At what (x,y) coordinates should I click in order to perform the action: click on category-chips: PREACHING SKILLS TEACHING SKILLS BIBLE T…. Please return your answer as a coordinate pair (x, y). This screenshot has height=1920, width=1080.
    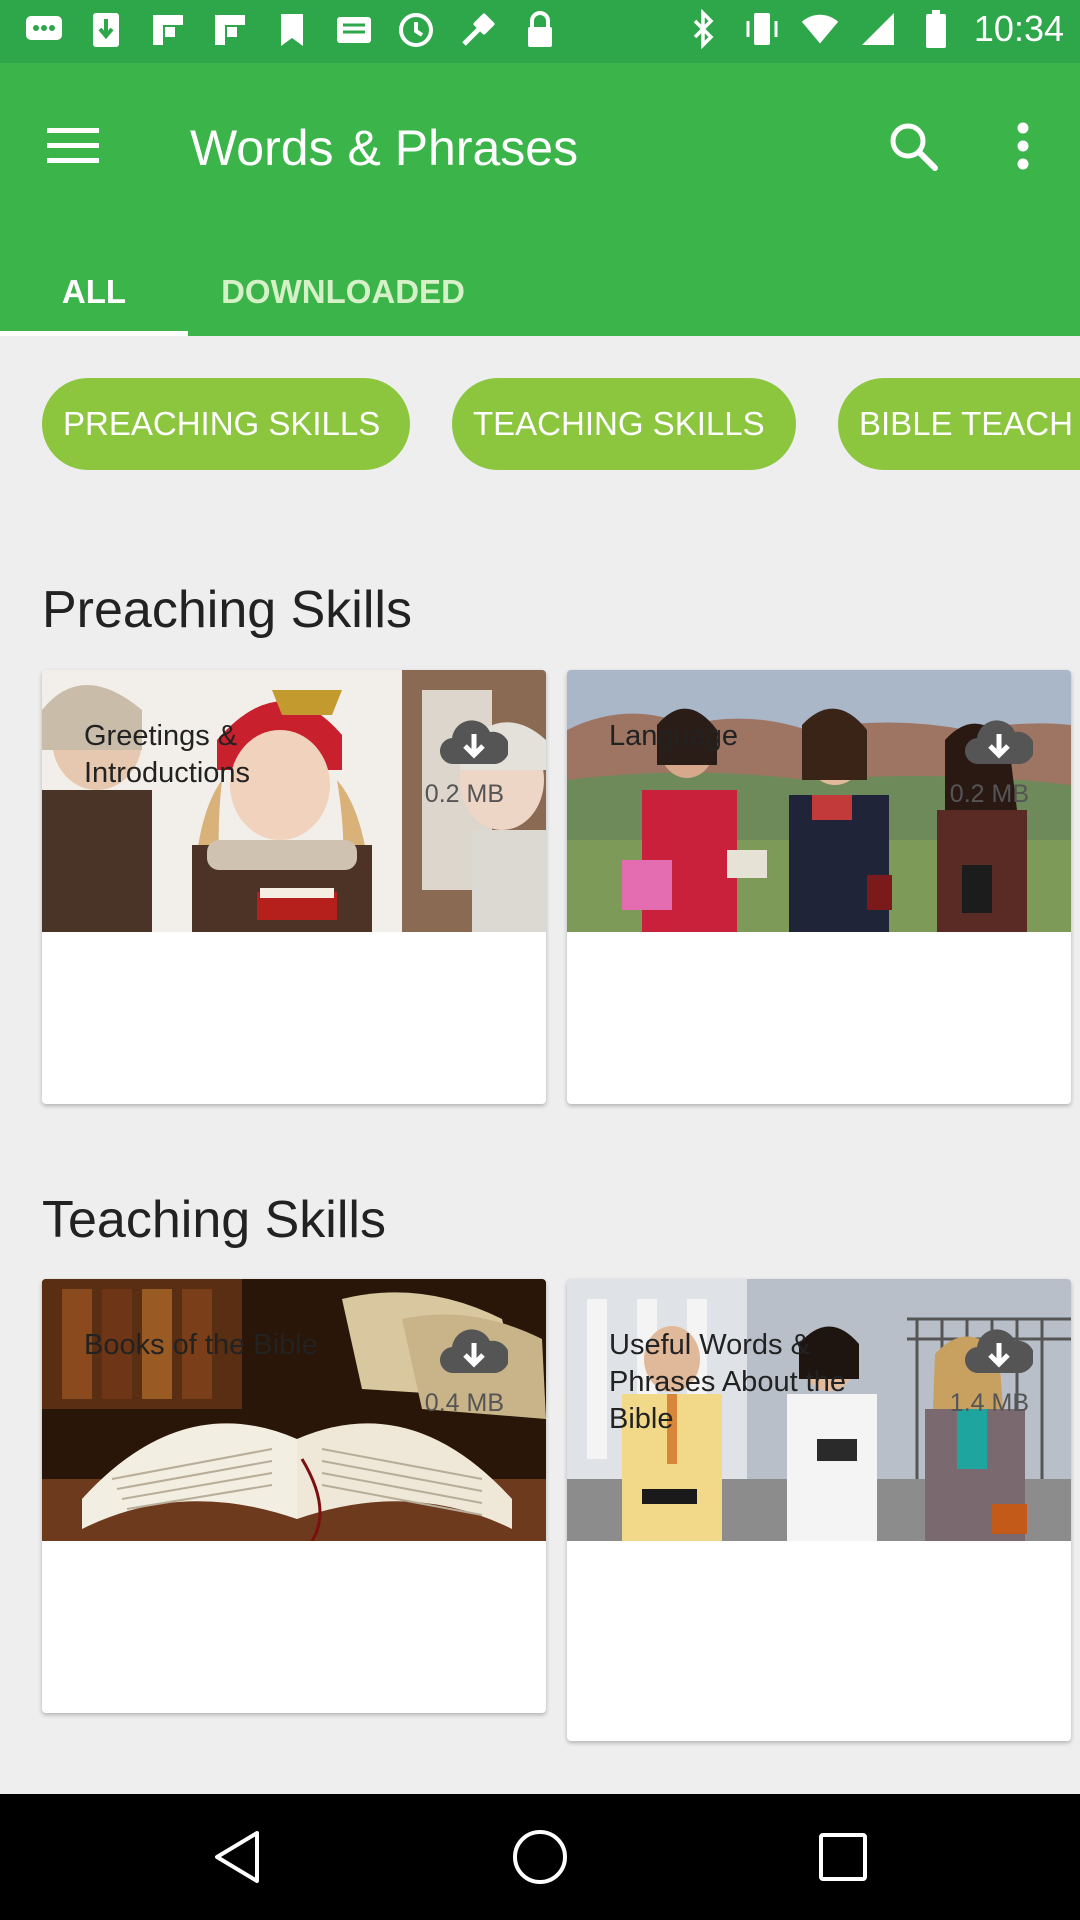
    Looking at the image, I should click on (540, 424).